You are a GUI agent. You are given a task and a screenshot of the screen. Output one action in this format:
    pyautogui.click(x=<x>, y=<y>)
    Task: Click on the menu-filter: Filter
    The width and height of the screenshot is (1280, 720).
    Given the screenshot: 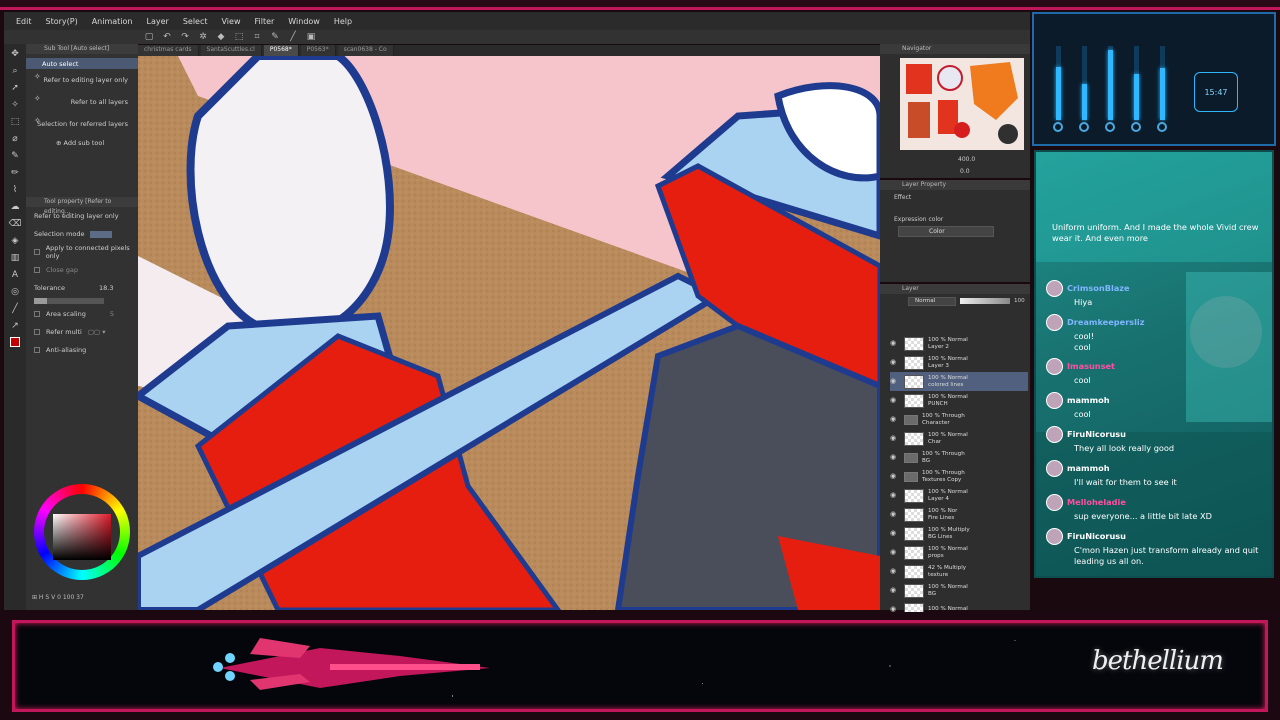 What is the action you would take?
    pyautogui.click(x=264, y=21)
    